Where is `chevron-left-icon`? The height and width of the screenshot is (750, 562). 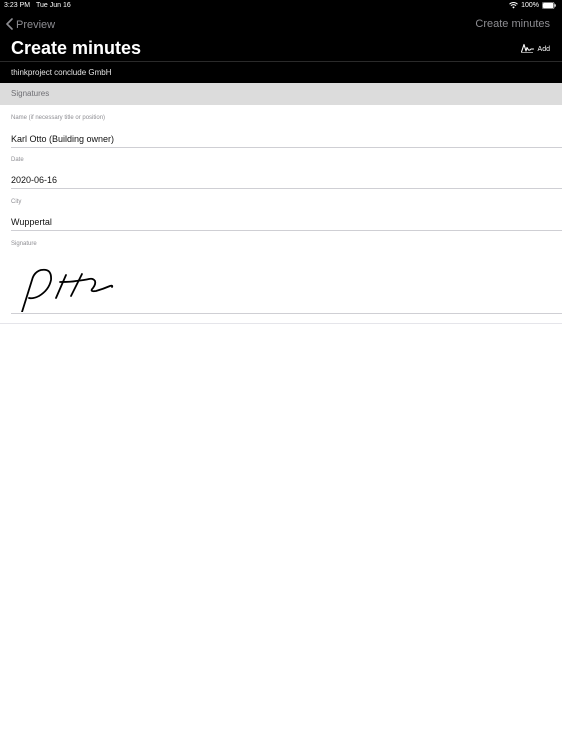
chevron-left-icon is located at coordinates (9, 25).